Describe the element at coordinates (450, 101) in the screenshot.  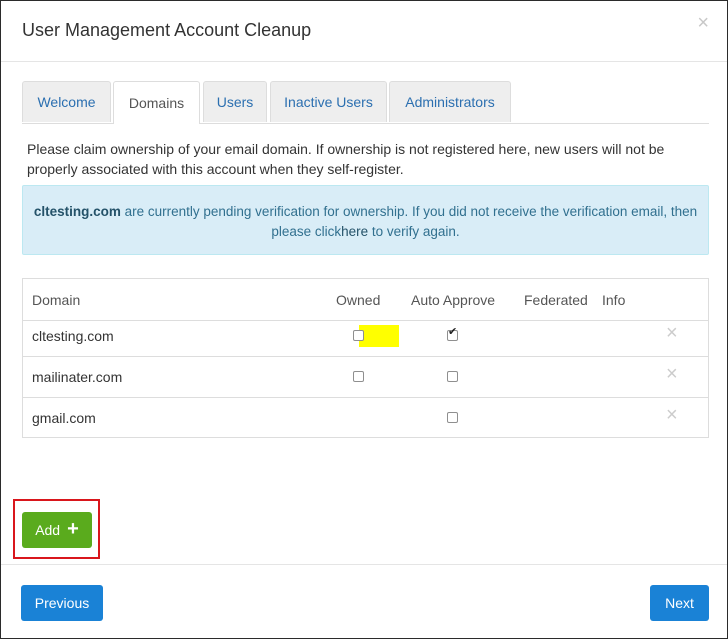
I see `tab-administrators: Administrators` at that location.